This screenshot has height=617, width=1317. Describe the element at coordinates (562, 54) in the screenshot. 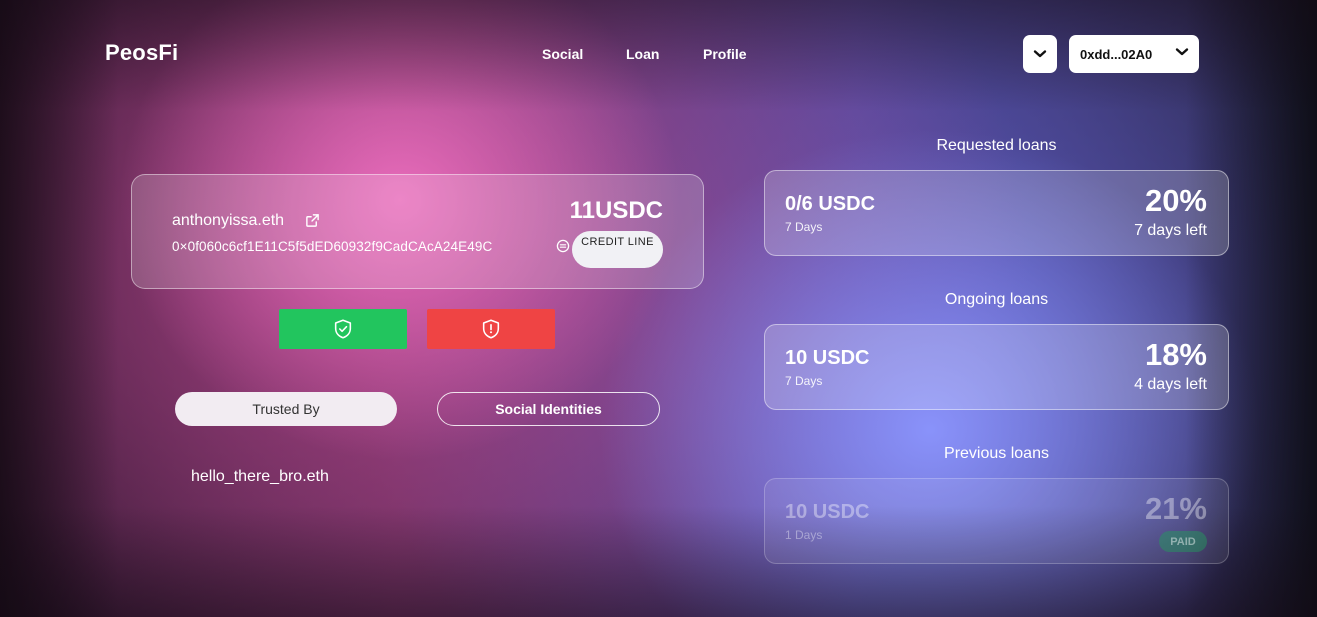

I see `nav-social: Social` at that location.